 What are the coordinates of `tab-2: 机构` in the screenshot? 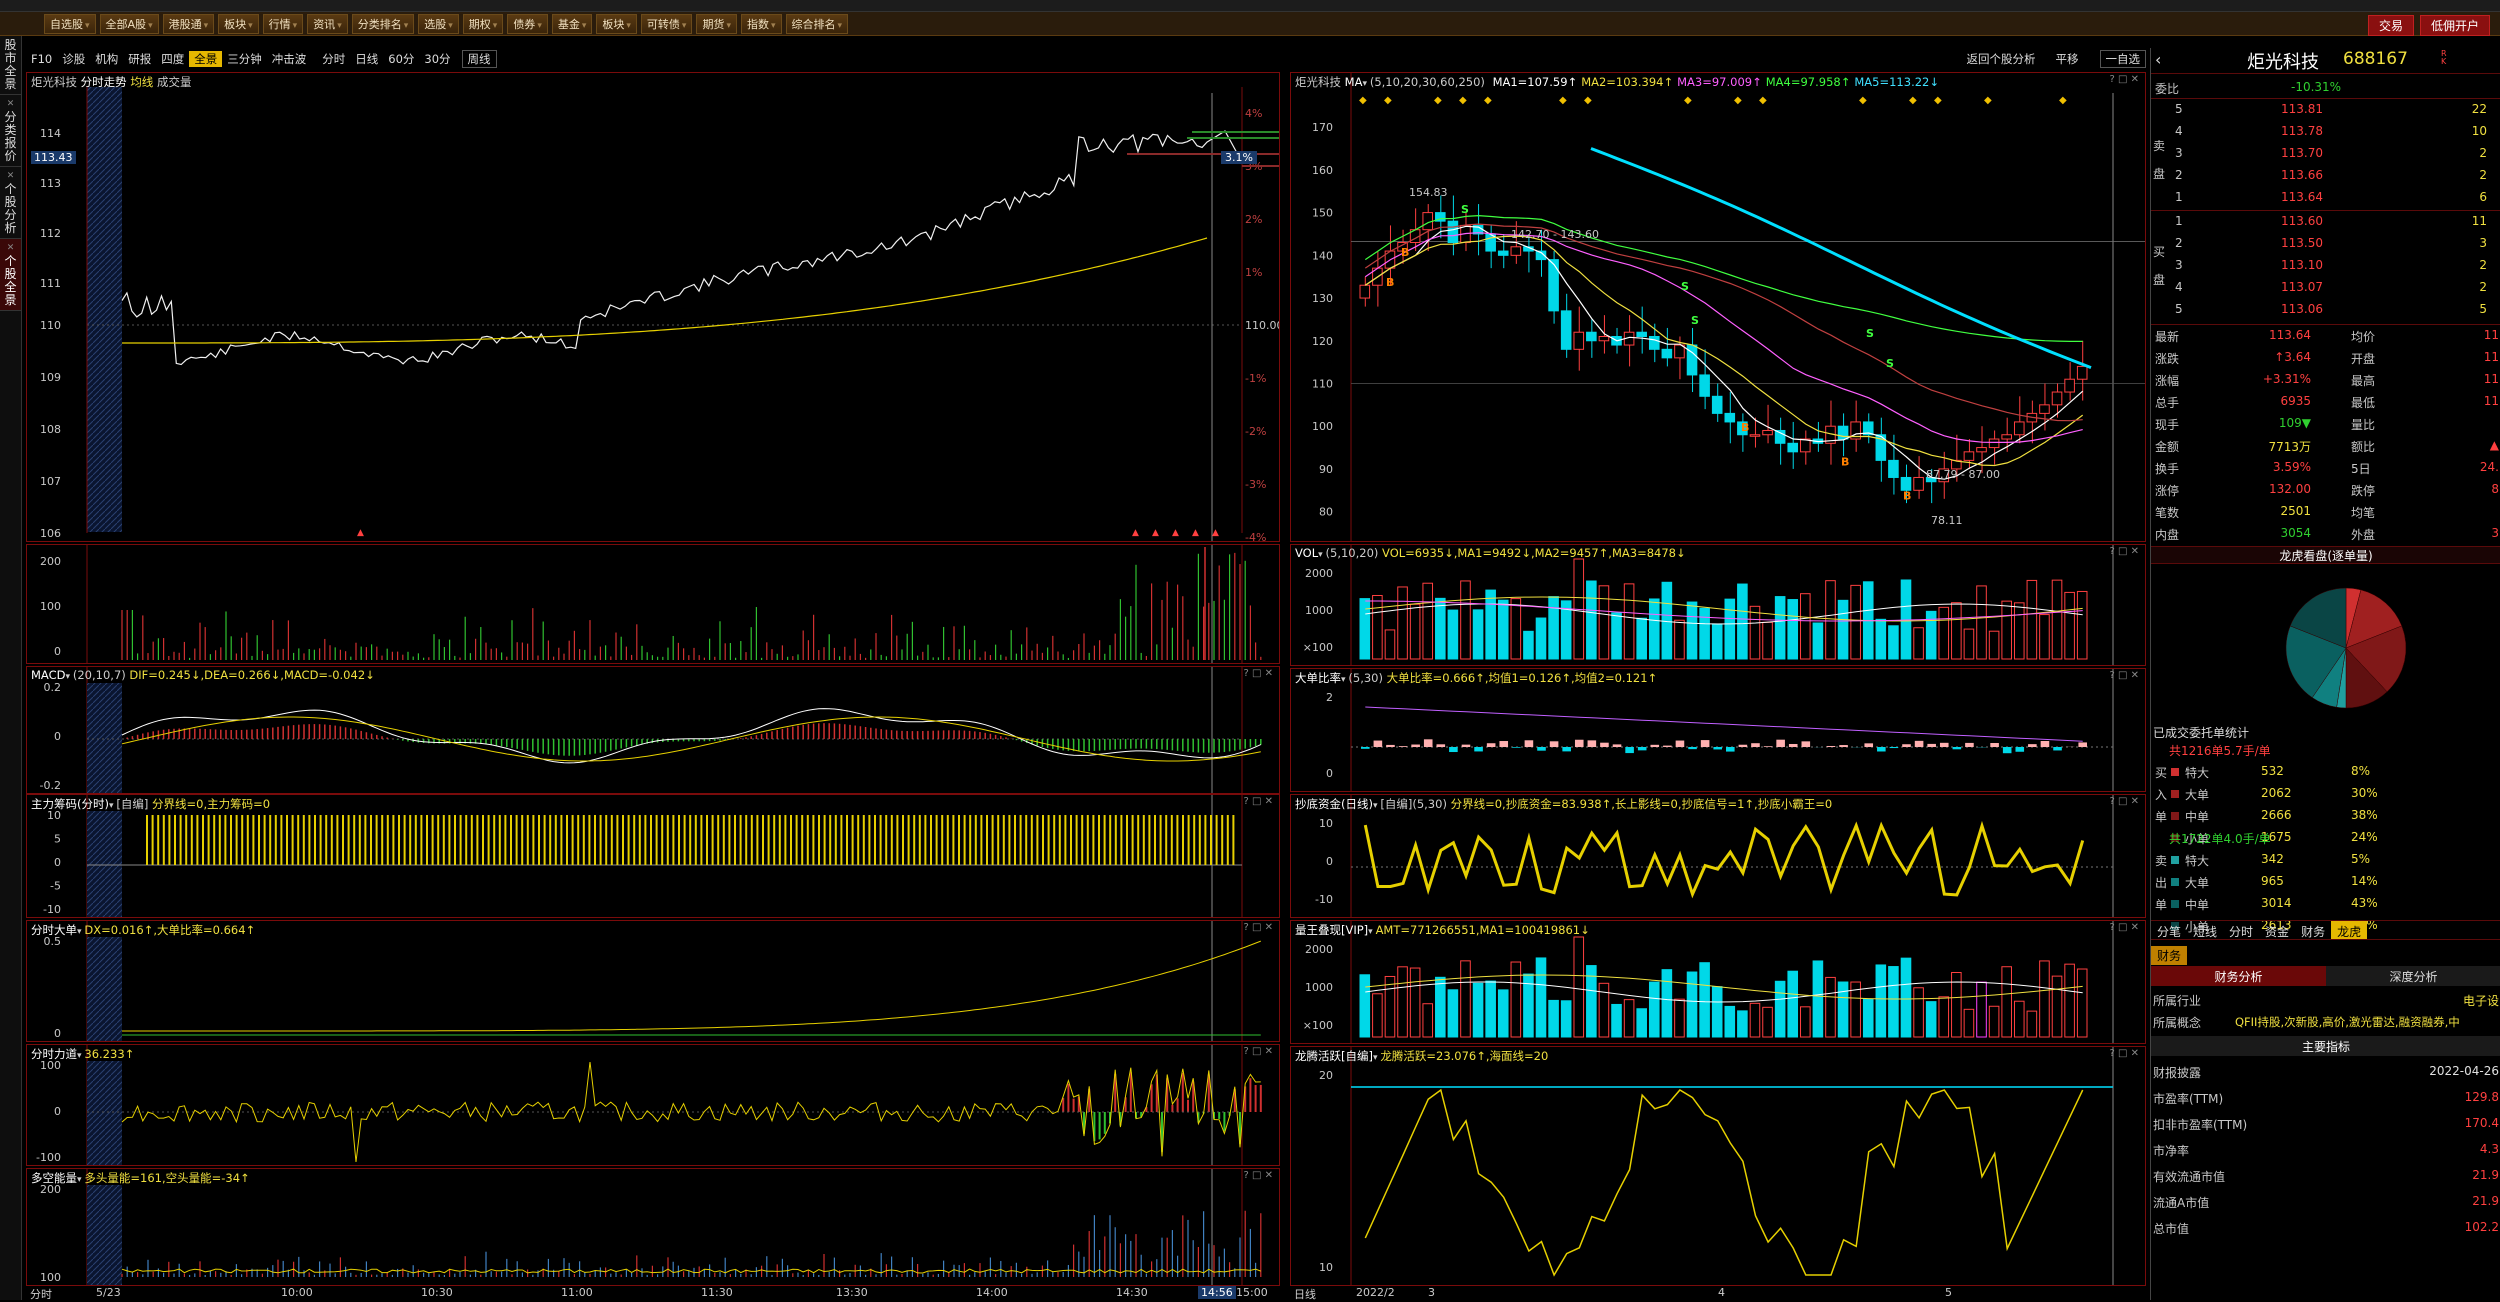 It's located at (106, 59).